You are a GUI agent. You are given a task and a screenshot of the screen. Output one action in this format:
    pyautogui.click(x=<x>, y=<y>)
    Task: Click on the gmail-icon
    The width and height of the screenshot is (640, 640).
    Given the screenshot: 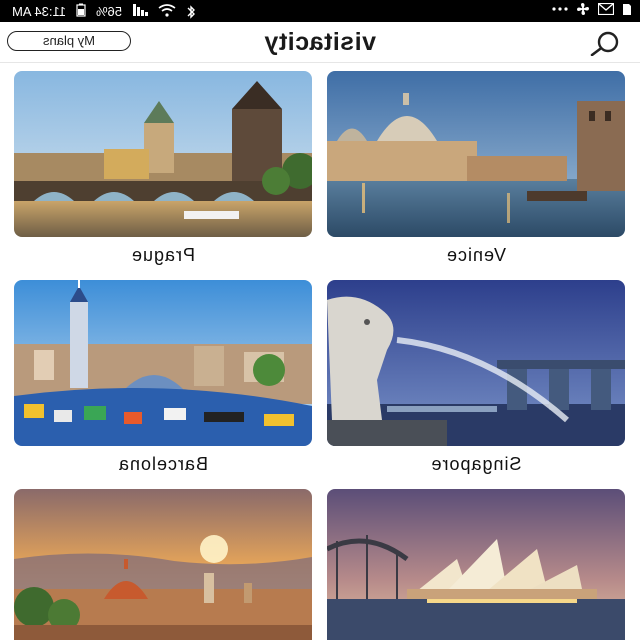 What is the action you would take?
    pyautogui.click(x=606, y=9)
    